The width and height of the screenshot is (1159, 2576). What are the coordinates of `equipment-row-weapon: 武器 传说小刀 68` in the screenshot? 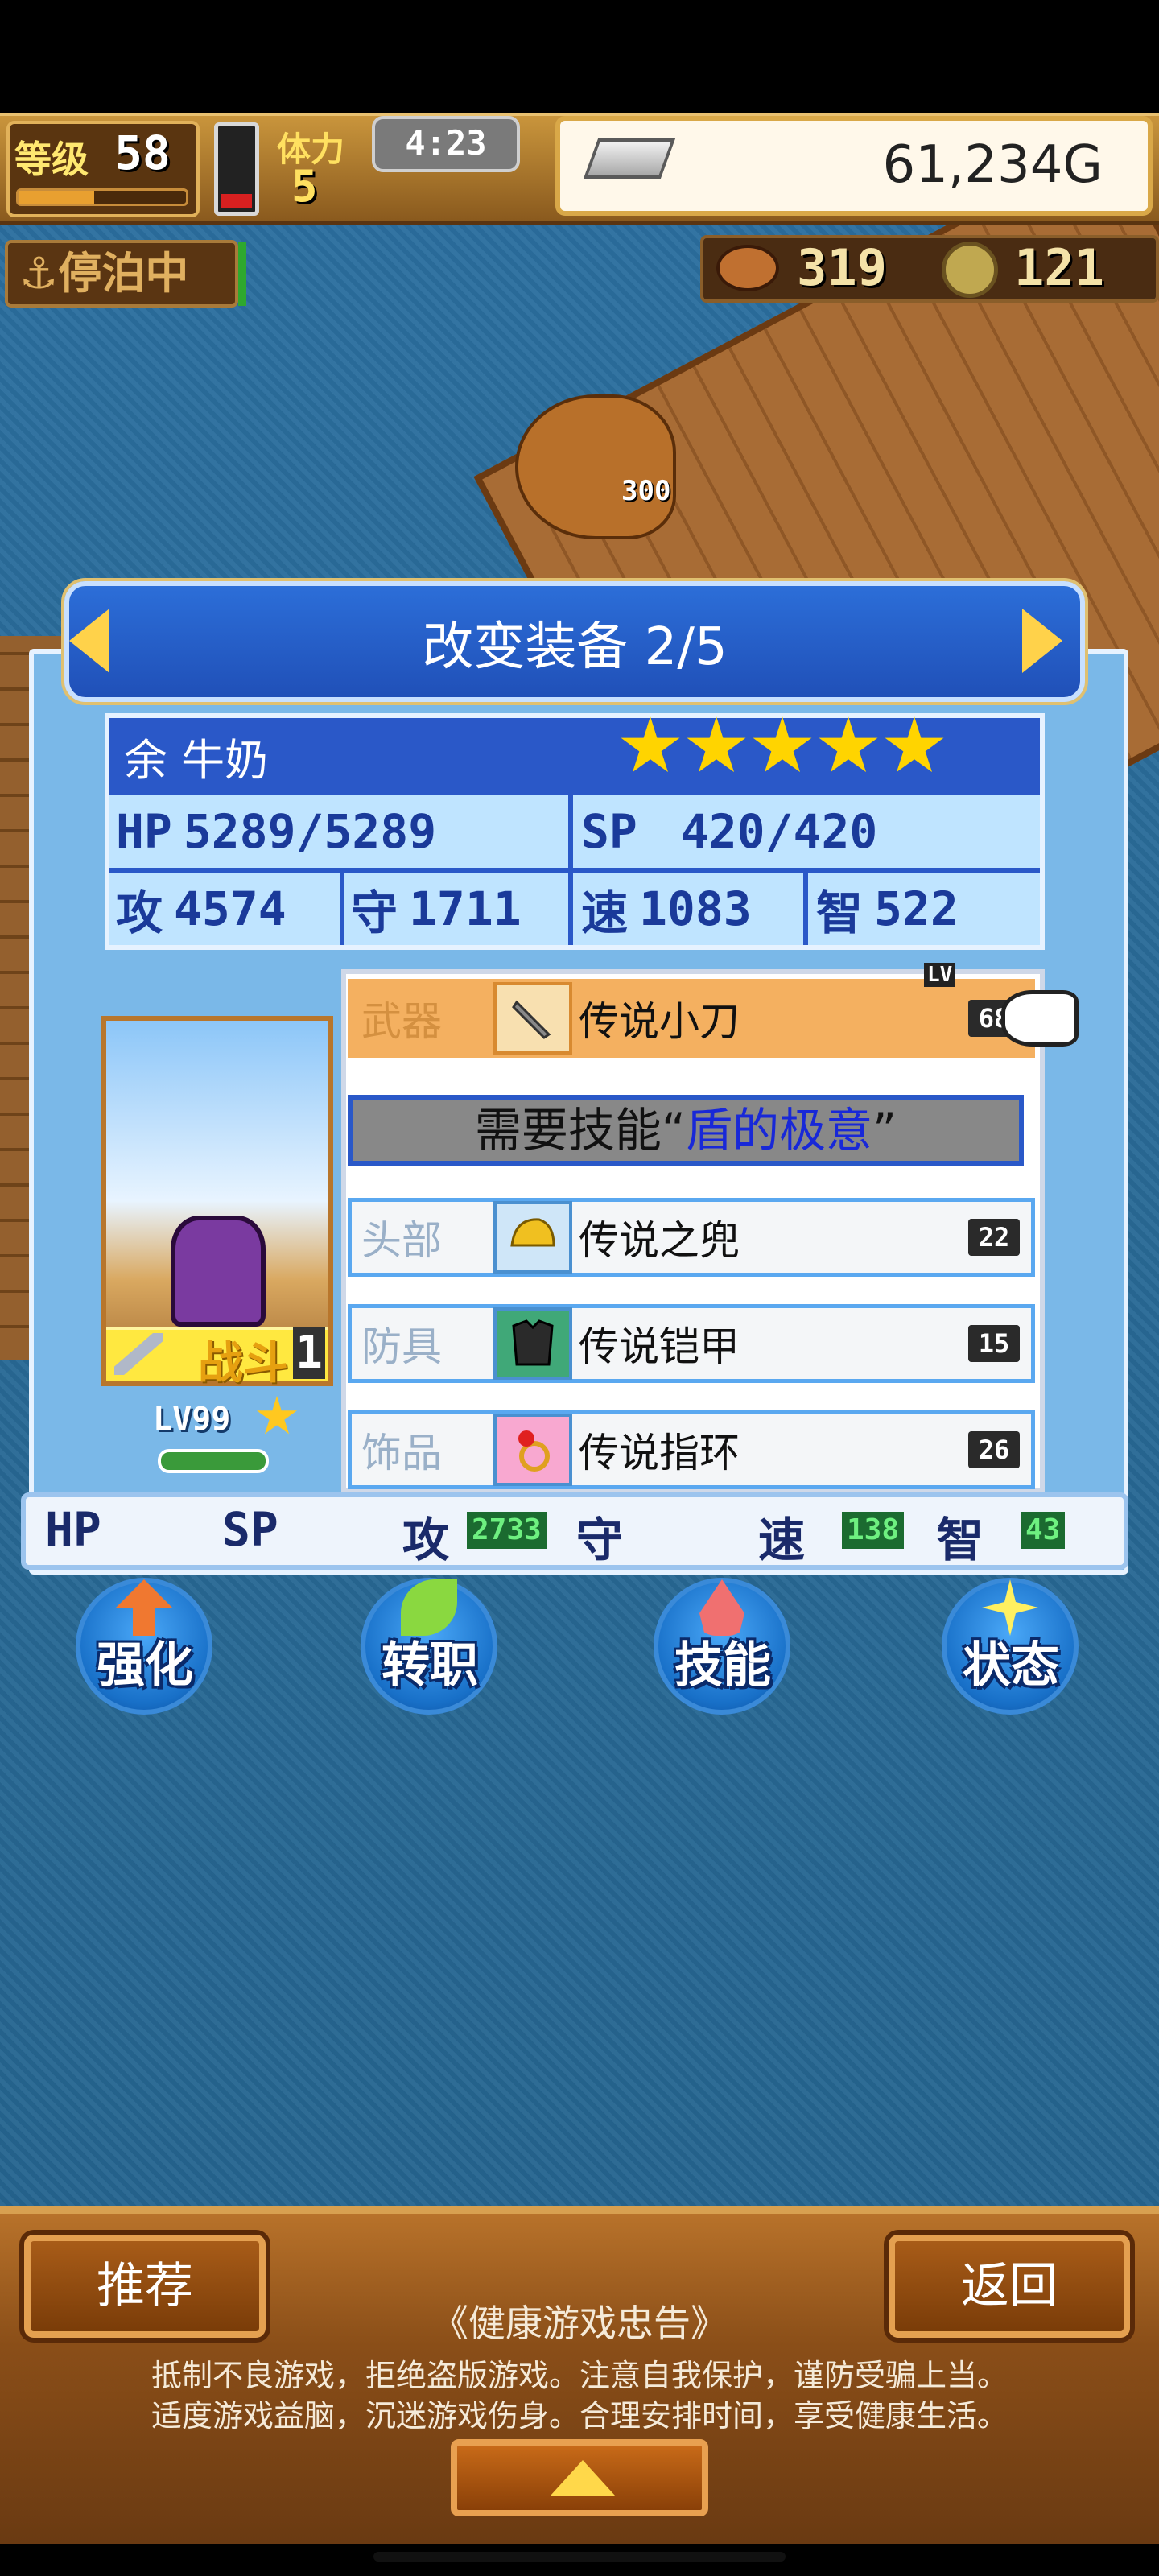 It's located at (691, 1018).